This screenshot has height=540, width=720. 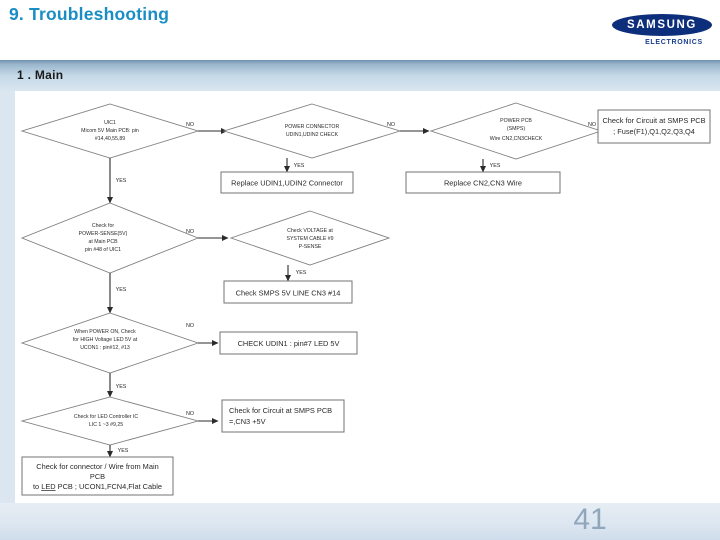 What do you see at coordinates (110, 139) in the screenshot?
I see `diamond1-line3: #14,40,55,89` at bounding box center [110, 139].